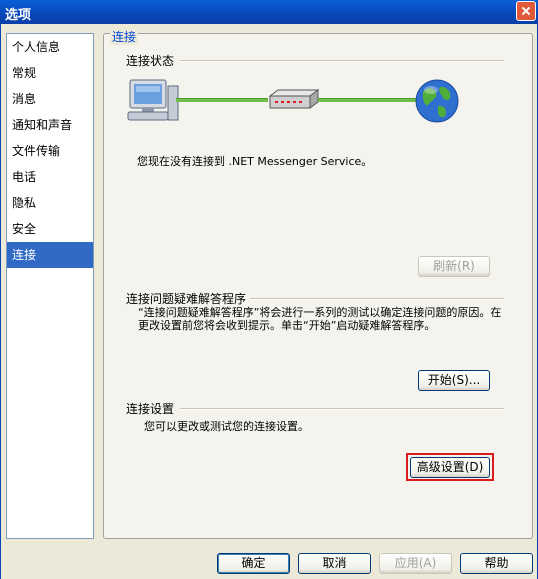 Image resolution: width=538 pixels, height=579 pixels. What do you see at coordinates (526, 11) in the screenshot?
I see `close-button` at bounding box center [526, 11].